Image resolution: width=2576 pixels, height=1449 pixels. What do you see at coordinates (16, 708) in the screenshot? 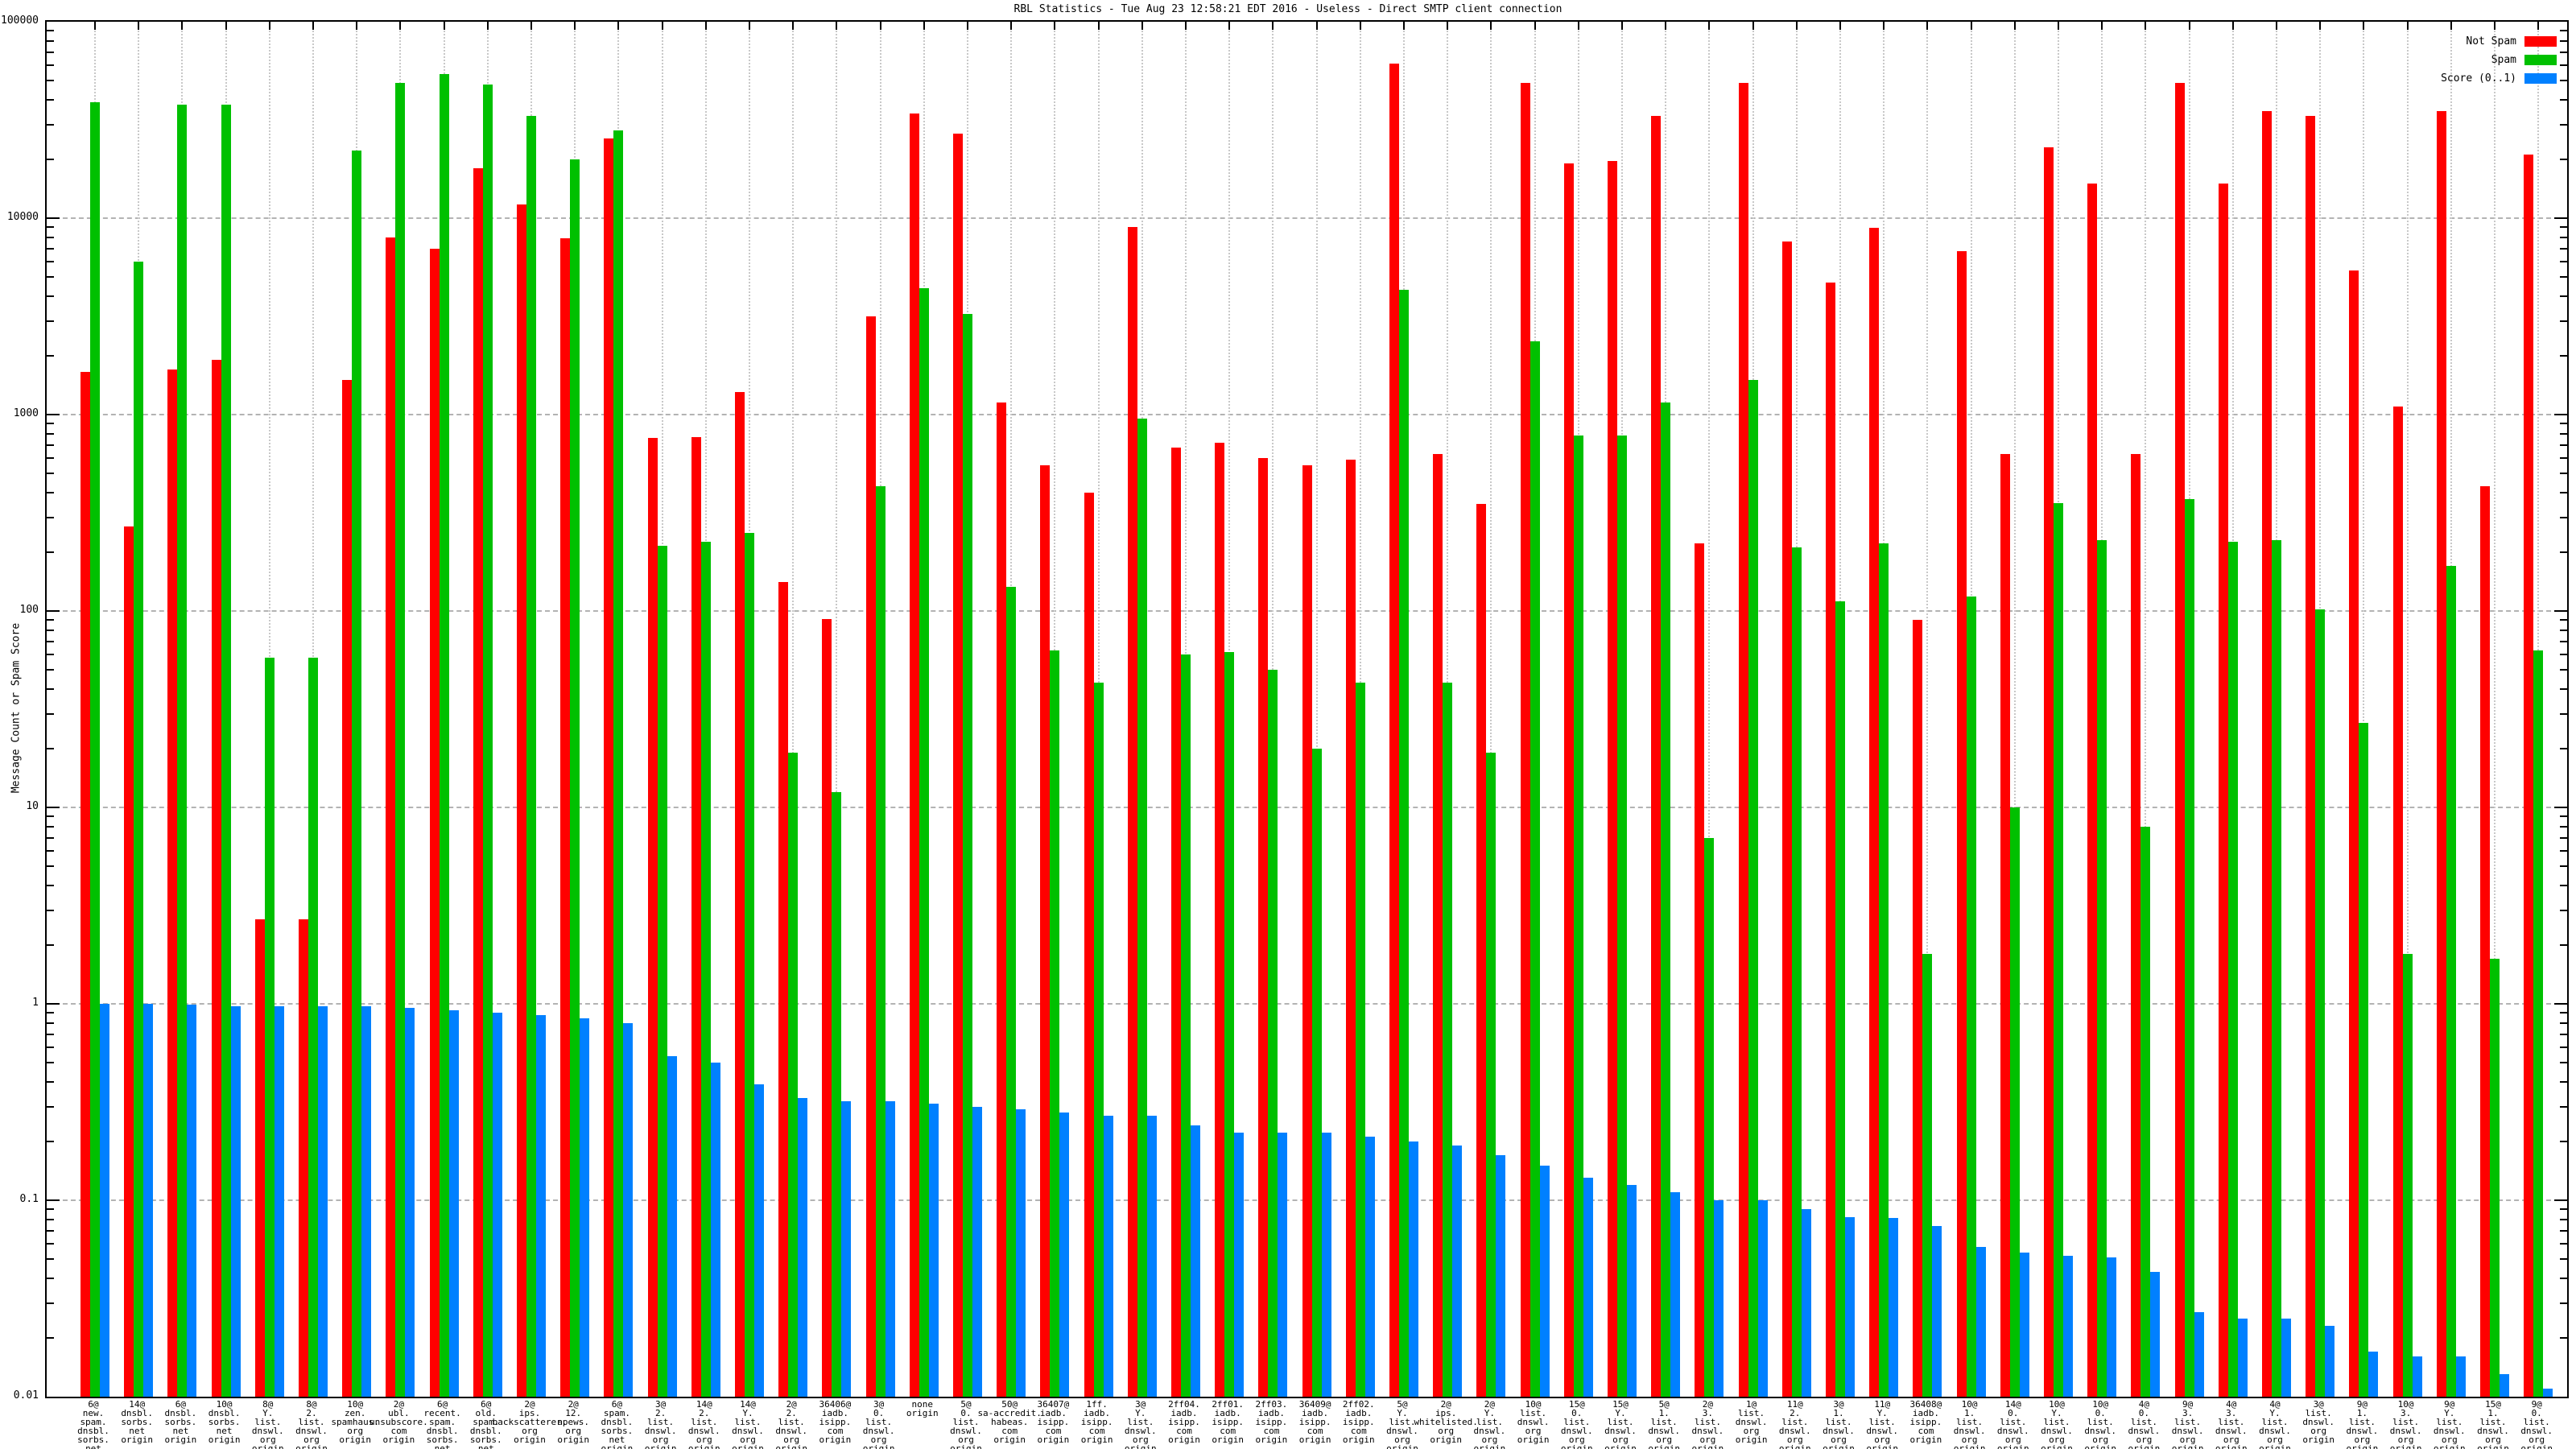
I see `y-axis-title: Message Count or Spam Score` at bounding box center [16, 708].